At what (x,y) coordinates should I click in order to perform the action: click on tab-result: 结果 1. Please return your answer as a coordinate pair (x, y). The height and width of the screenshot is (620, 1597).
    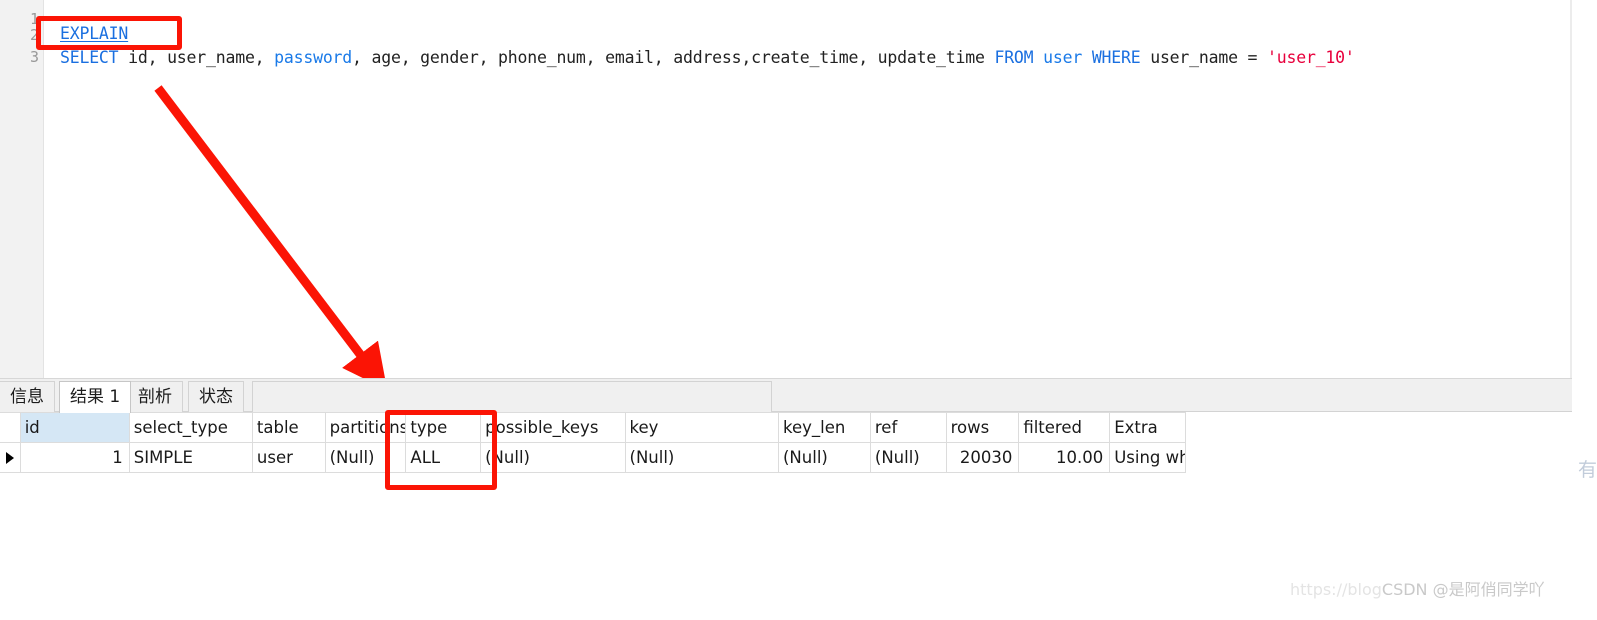
    Looking at the image, I should click on (95, 397).